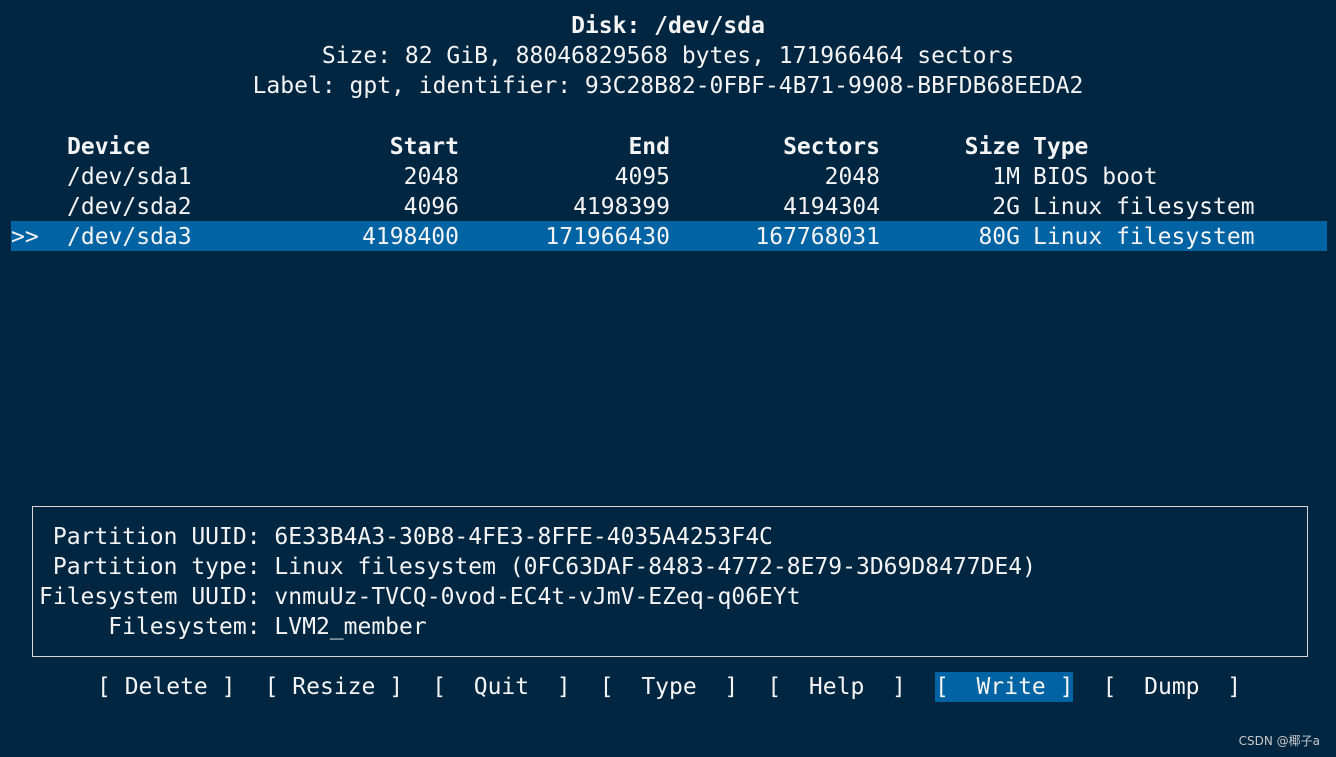 Image resolution: width=1336 pixels, height=757 pixels. What do you see at coordinates (1095, 177) in the screenshot?
I see `cell-type: BIOS boot` at bounding box center [1095, 177].